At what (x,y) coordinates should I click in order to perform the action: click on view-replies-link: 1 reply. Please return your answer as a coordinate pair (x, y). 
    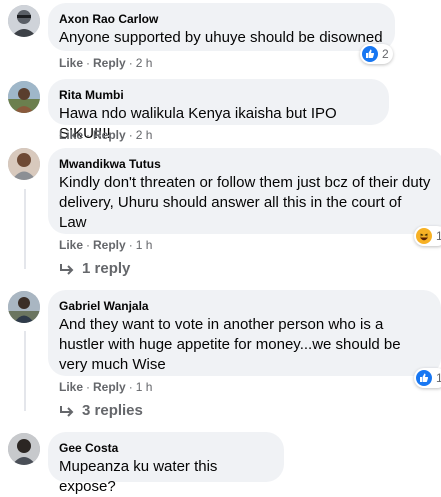
    Looking at the image, I should click on (95, 269).